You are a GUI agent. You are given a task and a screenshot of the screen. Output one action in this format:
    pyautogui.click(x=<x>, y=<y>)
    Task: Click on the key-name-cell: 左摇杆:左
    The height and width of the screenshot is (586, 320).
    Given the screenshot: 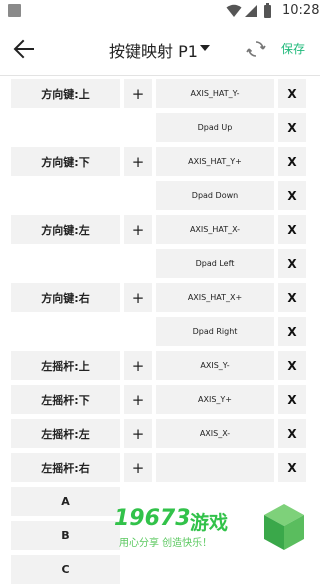 What is the action you would take?
    pyautogui.click(x=65, y=433)
    